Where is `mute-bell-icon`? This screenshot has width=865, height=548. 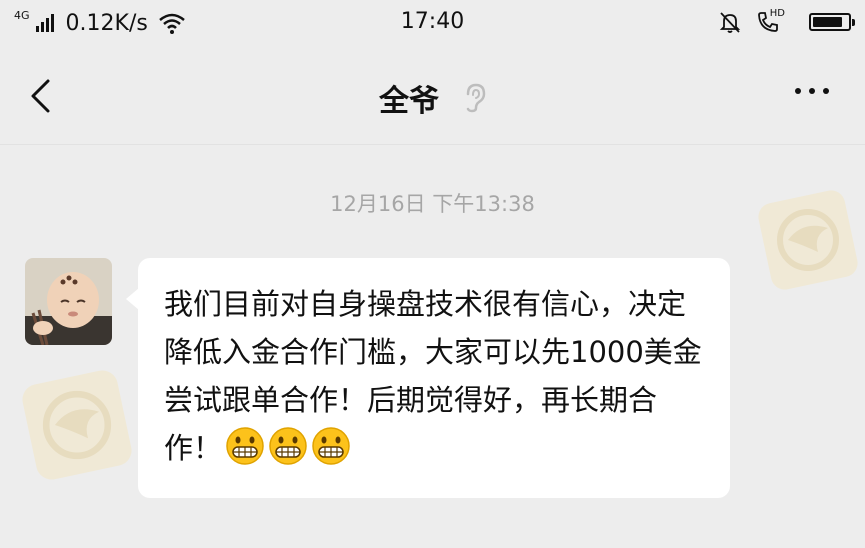 mute-bell-icon is located at coordinates (729, 22).